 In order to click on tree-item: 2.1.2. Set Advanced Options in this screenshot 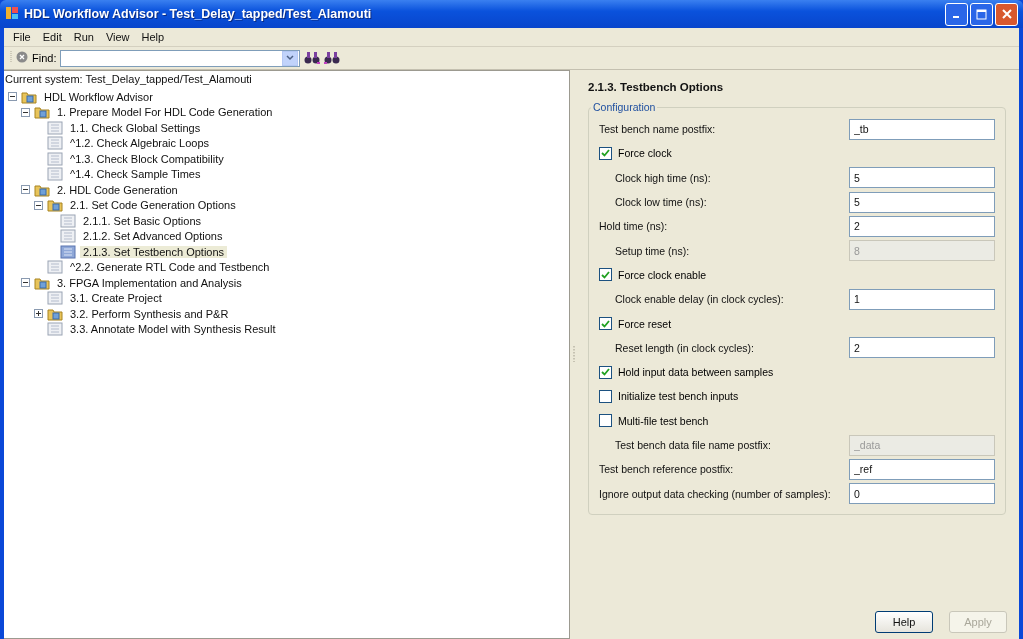, I will do `click(153, 236)`.